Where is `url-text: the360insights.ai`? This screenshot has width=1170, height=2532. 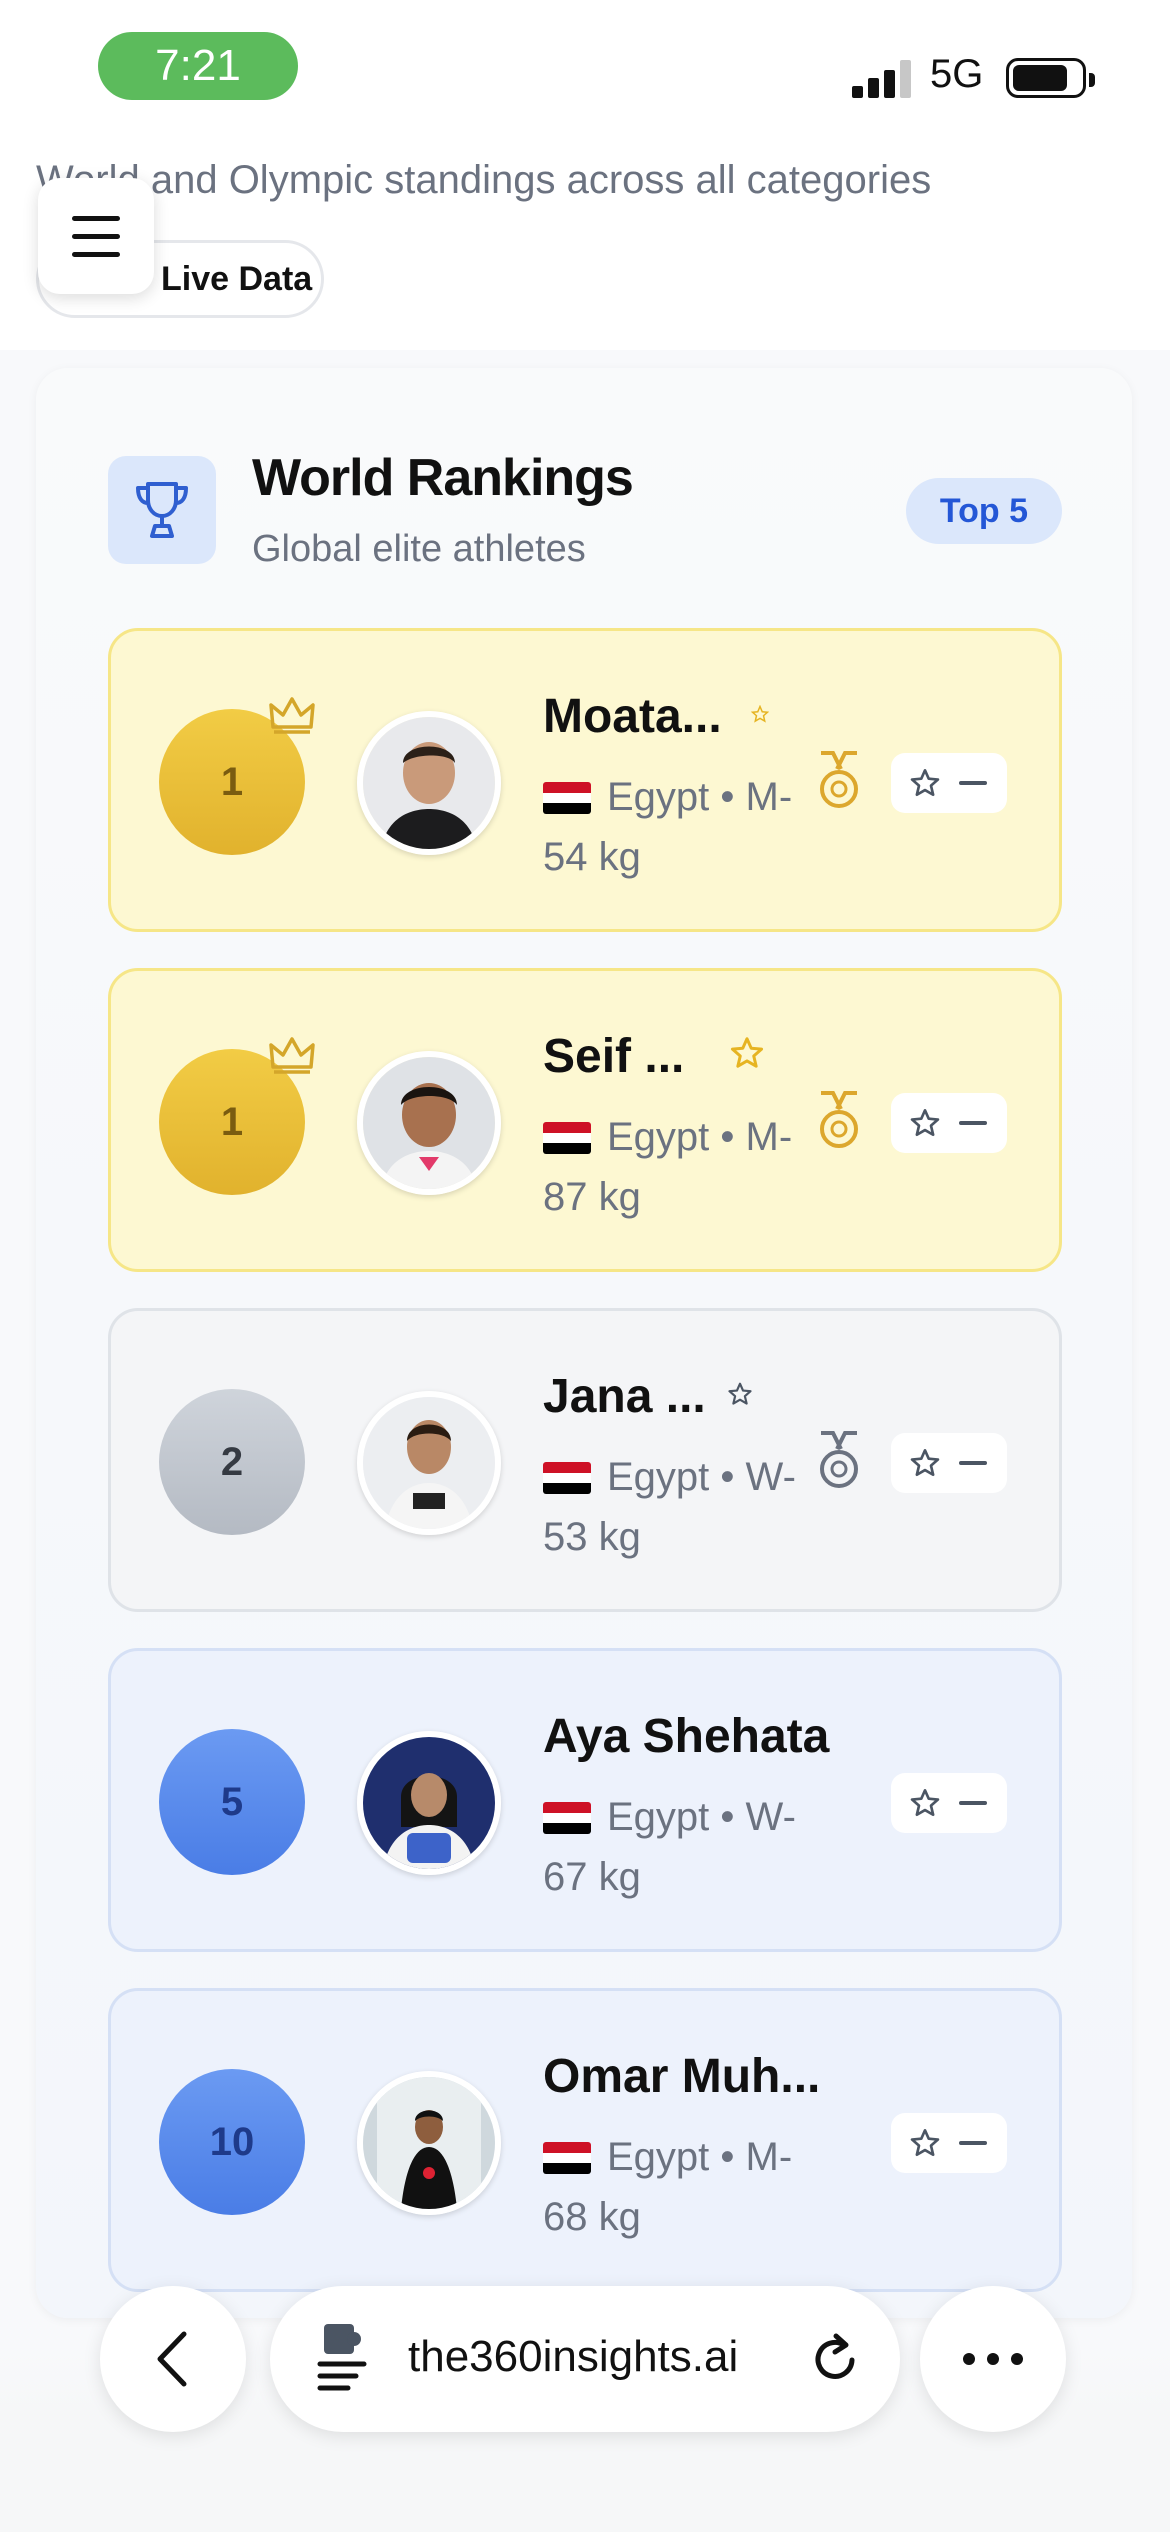
url-text: the360insights.ai is located at coordinates (573, 2356).